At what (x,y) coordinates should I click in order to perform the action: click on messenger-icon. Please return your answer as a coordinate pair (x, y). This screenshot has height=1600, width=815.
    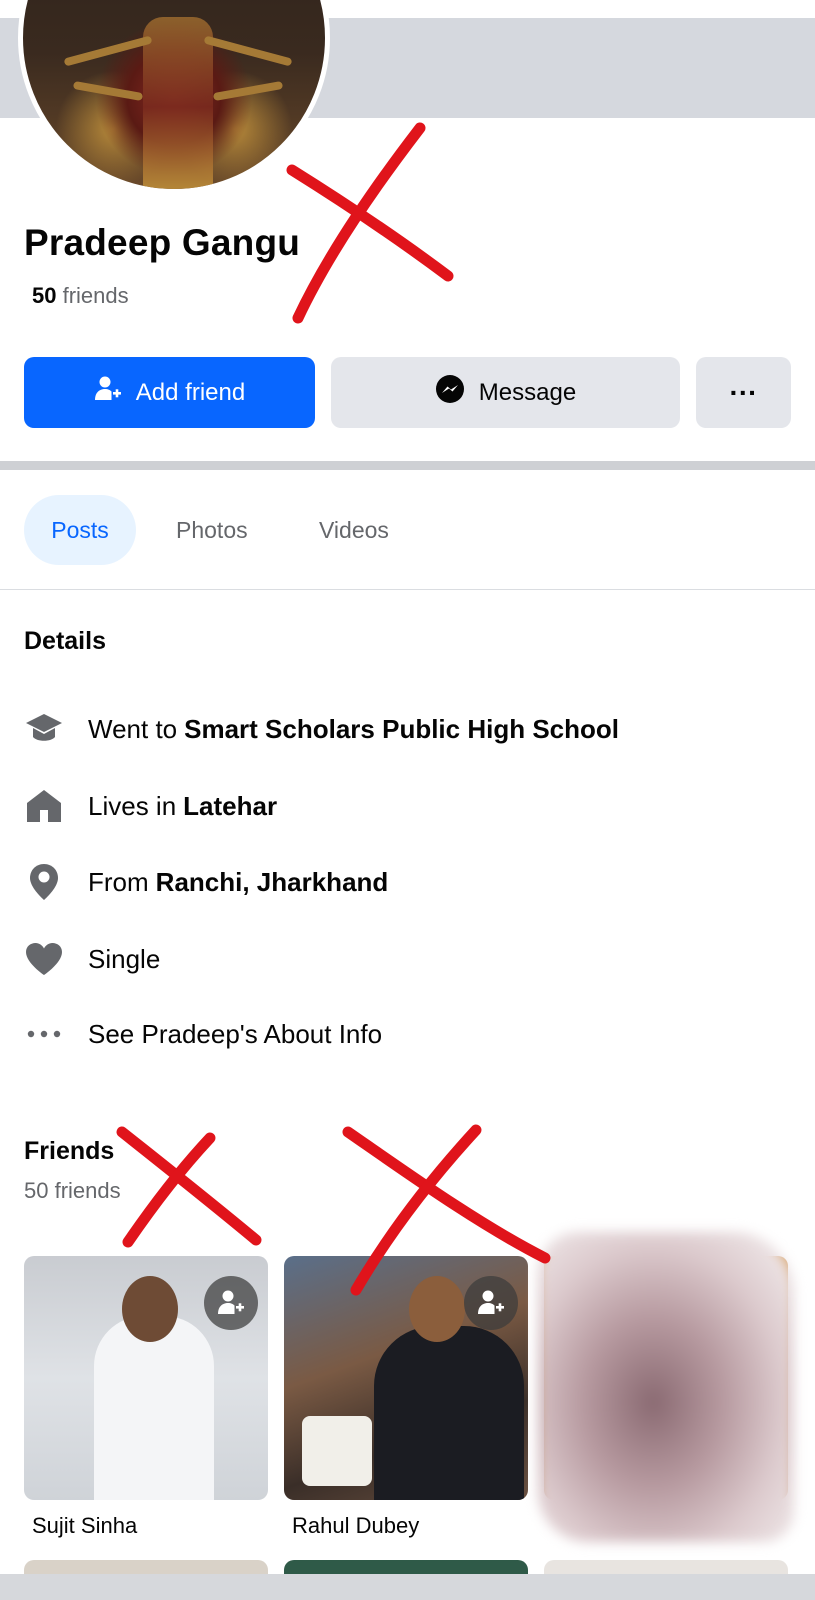
    Looking at the image, I should click on (450, 392).